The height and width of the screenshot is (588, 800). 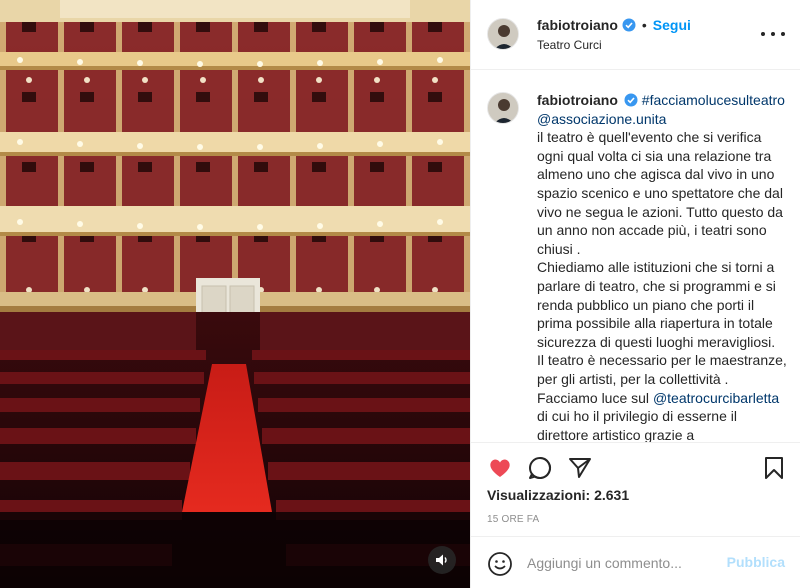 What do you see at coordinates (663, 119) in the screenshot?
I see `mention-link: @associazione.unita` at bounding box center [663, 119].